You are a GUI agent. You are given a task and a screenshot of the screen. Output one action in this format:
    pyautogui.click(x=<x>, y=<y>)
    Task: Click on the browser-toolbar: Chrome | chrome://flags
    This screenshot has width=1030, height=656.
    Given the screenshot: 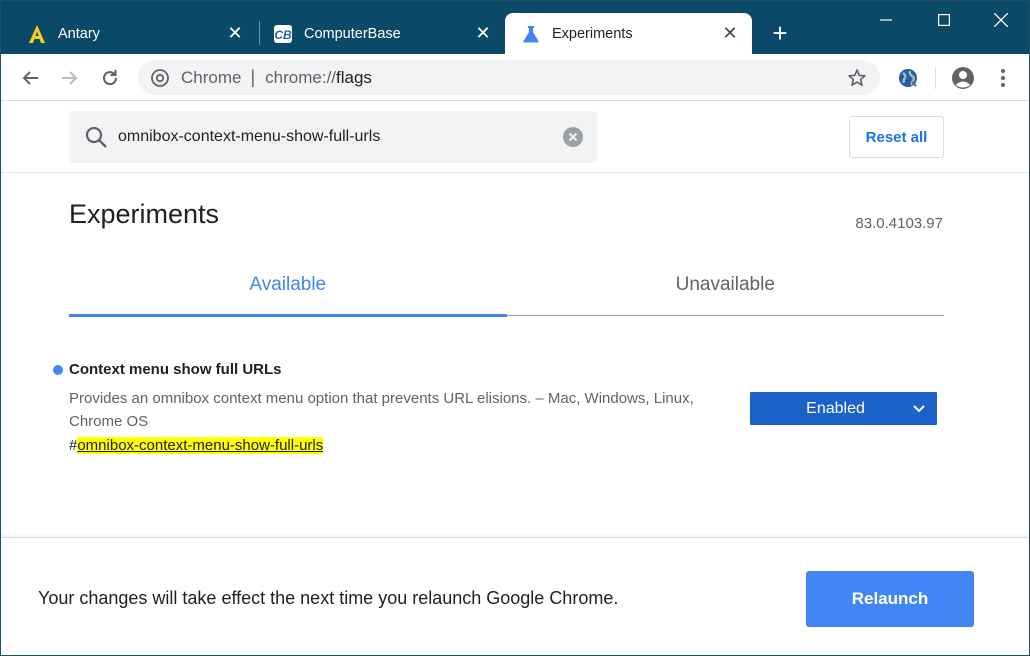 What is the action you would take?
    pyautogui.click(x=515, y=77)
    